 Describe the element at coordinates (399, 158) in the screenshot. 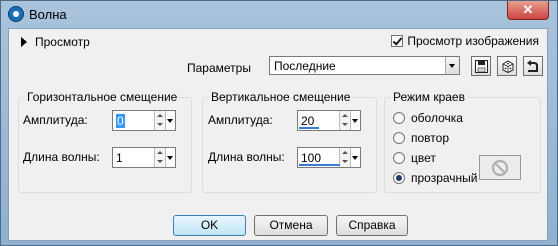

I see `edge-mode-radio-color` at that location.